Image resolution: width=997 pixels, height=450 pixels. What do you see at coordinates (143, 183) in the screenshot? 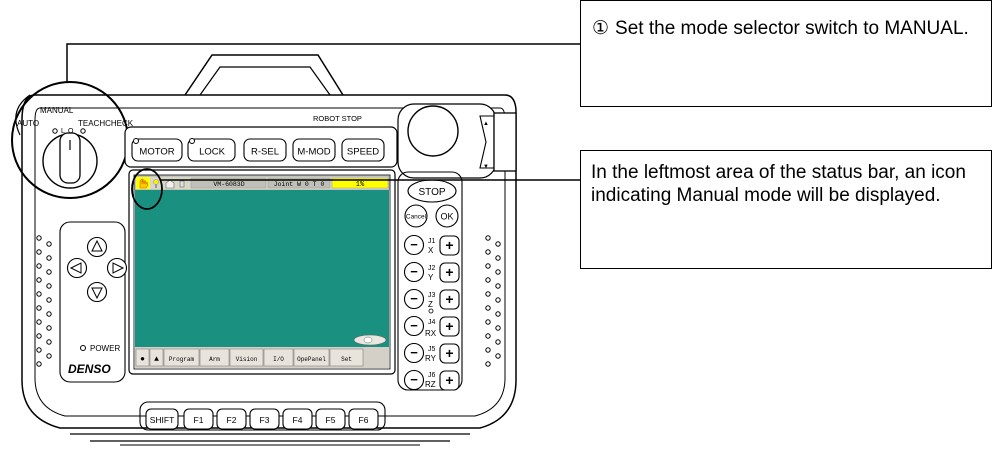
I see `manual-mode-hand-icon` at bounding box center [143, 183].